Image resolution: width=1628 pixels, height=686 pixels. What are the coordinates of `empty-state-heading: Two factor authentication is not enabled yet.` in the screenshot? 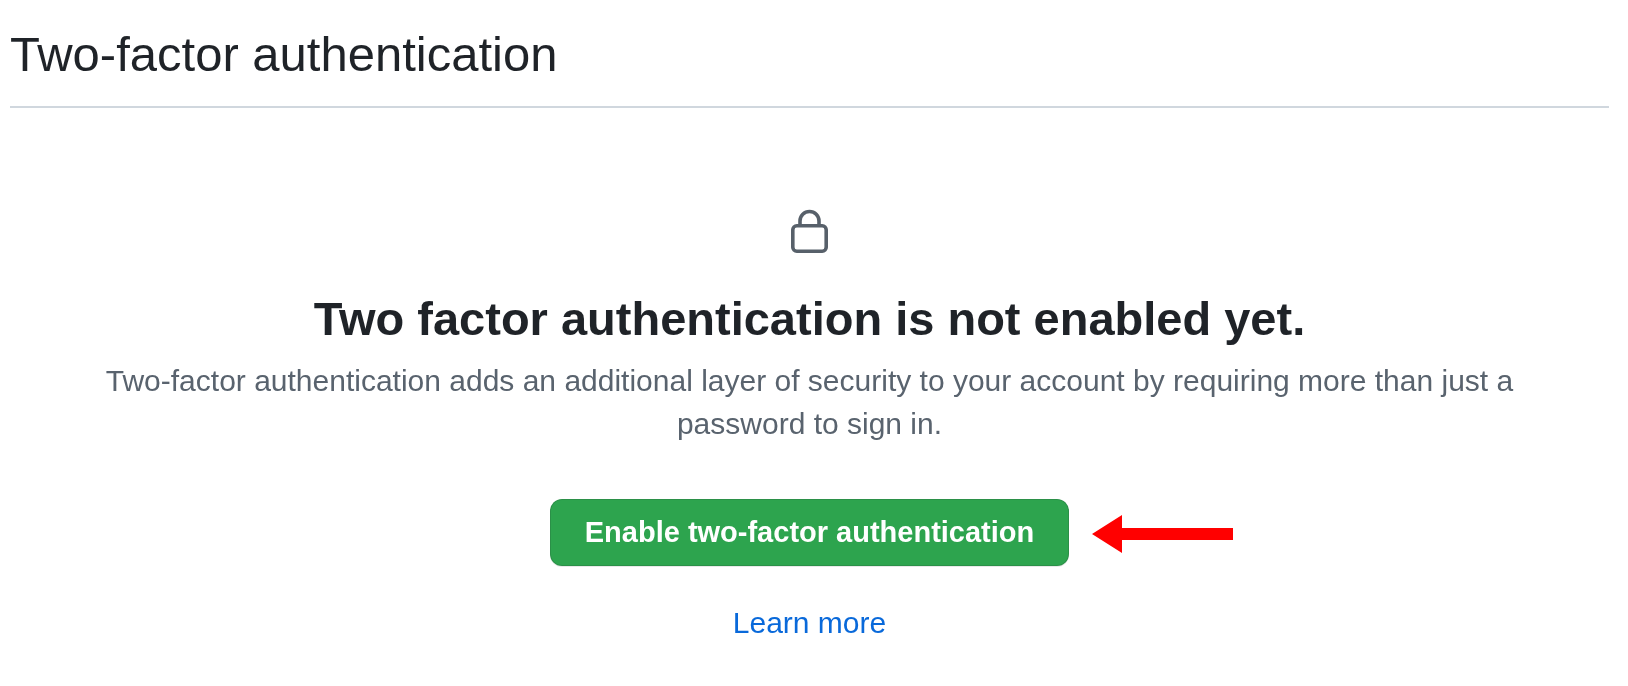 It's located at (809, 318).